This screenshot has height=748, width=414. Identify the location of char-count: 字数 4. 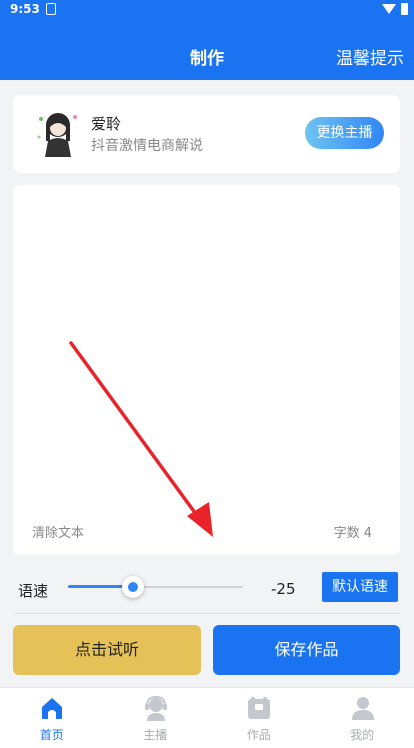
(352, 533).